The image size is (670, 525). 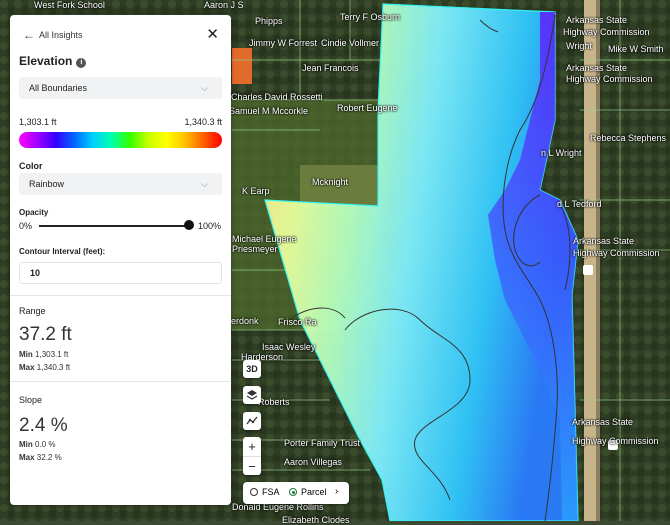 I want to click on contour-interval-value: 10, so click(x=35, y=273).